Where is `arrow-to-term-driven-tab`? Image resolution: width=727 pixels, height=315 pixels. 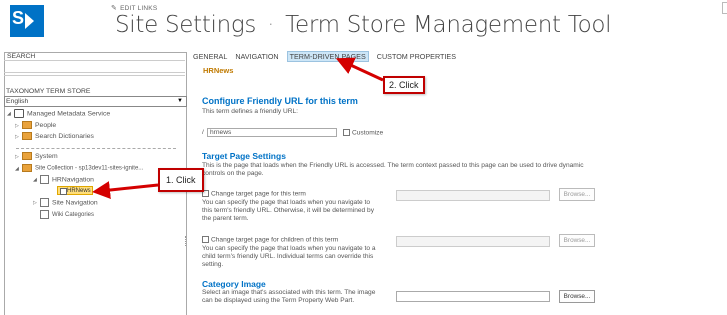 arrow-to-term-driven-tab is located at coordinates (359, 69).